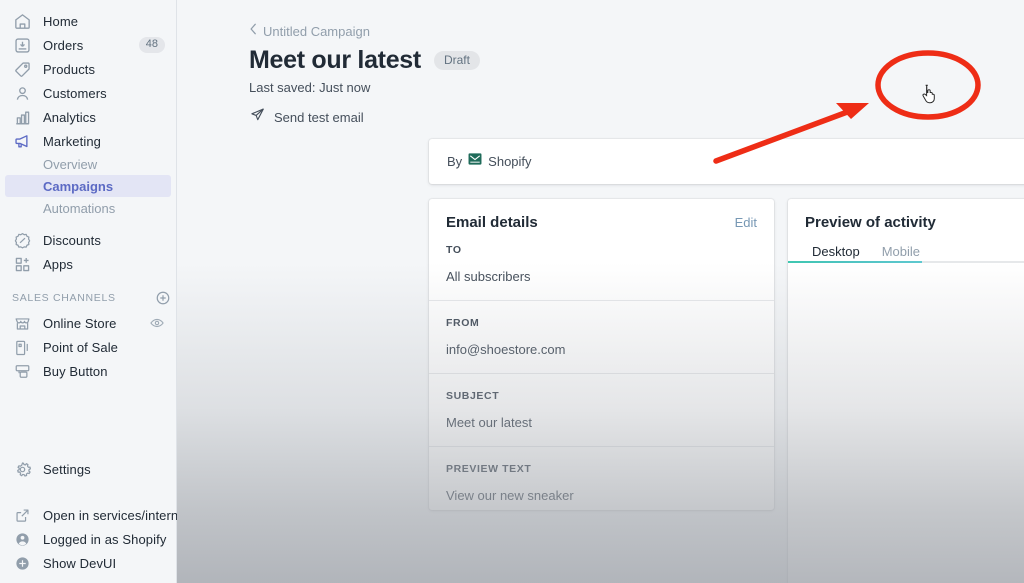 The width and height of the screenshot is (1024, 583). Describe the element at coordinates (88, 264) in the screenshot. I see `sidebar-item-apps: Apps` at that location.